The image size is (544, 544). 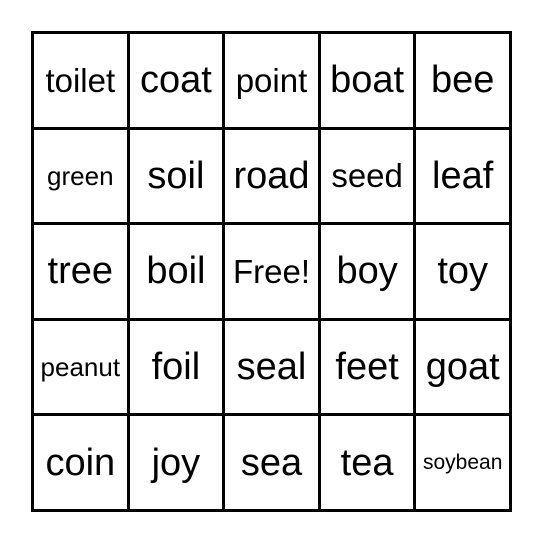 I want to click on bingo-cell-r4c2: foil, so click(x=177, y=368).